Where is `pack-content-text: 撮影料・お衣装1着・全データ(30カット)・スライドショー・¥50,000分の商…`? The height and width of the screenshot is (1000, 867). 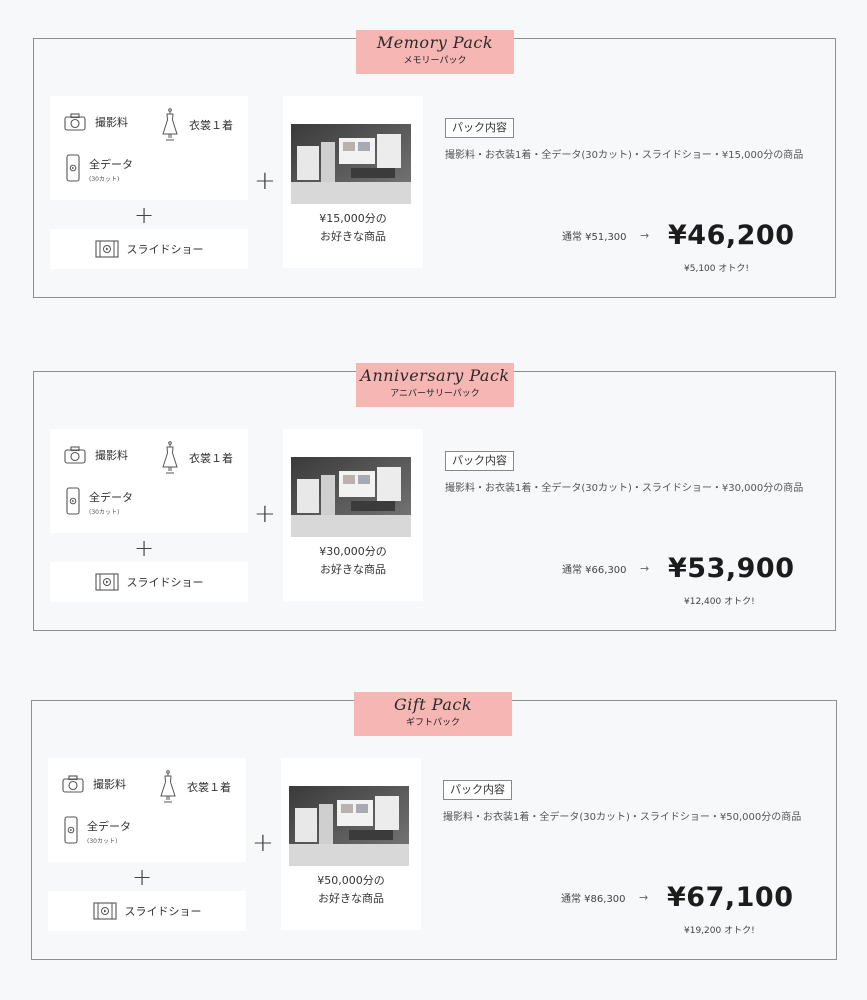 pack-content-text: 撮影料・お衣装1着・全データ(30カット)・スライドショー・¥50,000分の商… is located at coordinates (622, 817).